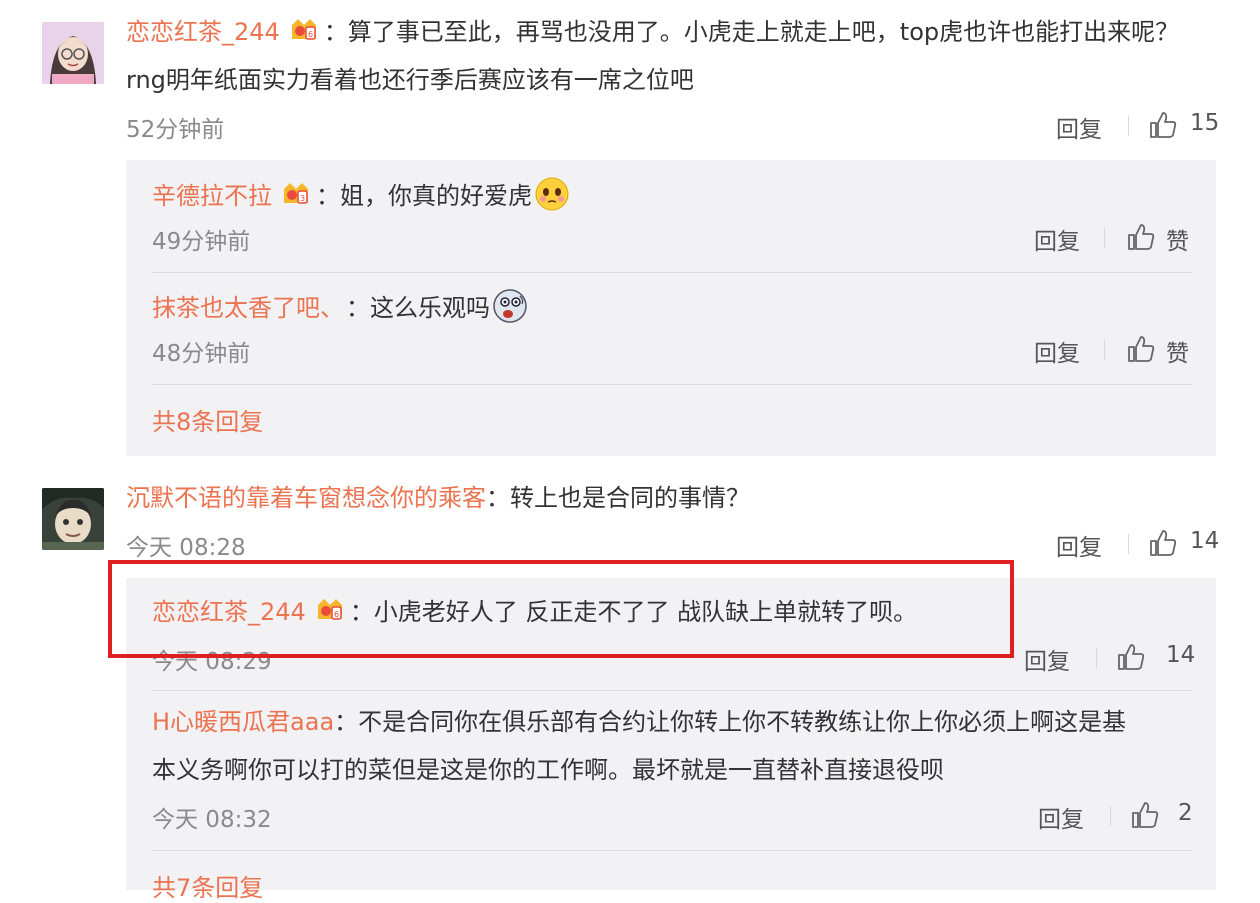 The height and width of the screenshot is (903, 1260). I want to click on reply-timestamp: 今天 08:32, so click(212, 820).